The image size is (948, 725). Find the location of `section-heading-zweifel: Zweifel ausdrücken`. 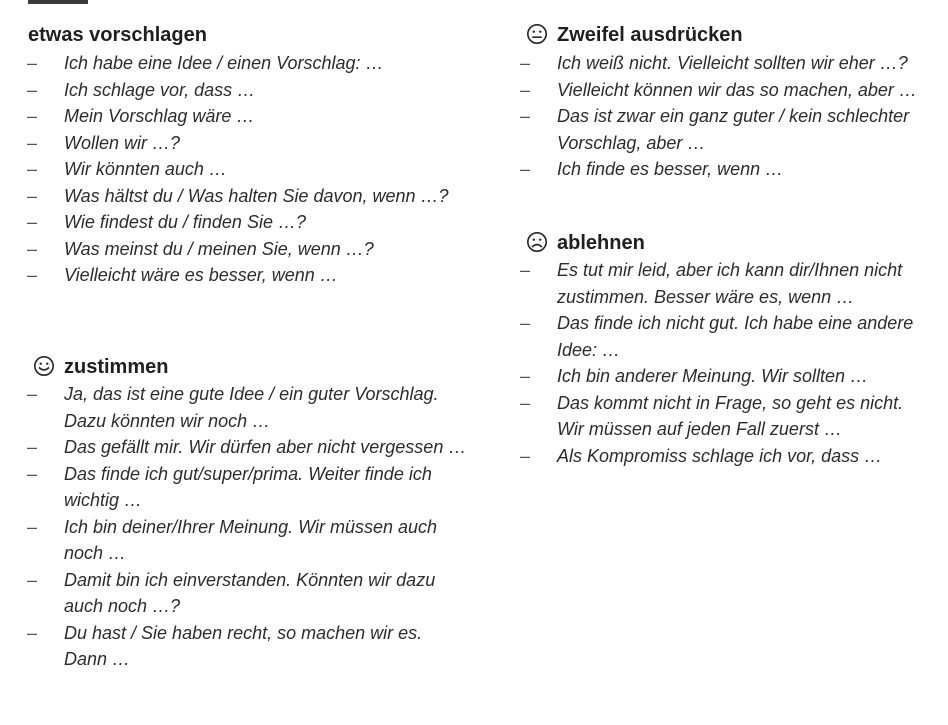

section-heading-zweifel: Zweifel ausdrücken is located at coordinates (722, 35).